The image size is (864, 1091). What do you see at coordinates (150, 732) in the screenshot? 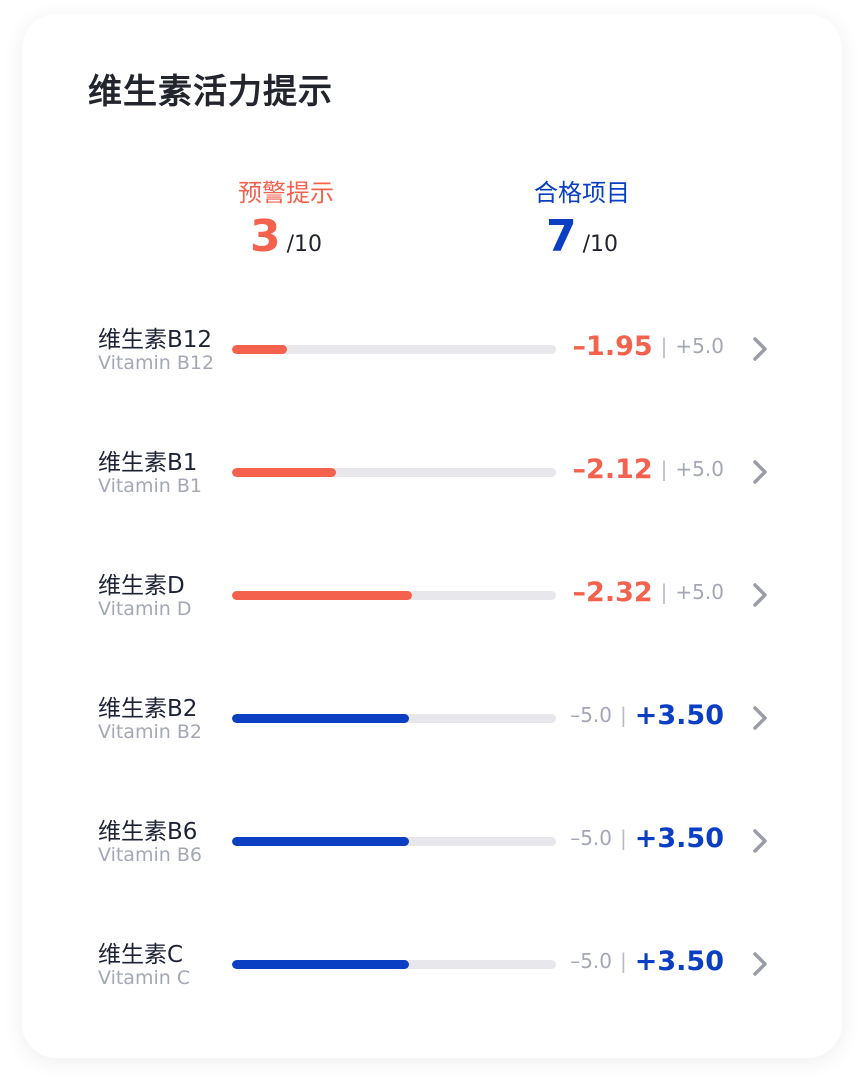
I see `vitamin-name-en: Vitamin B2` at bounding box center [150, 732].